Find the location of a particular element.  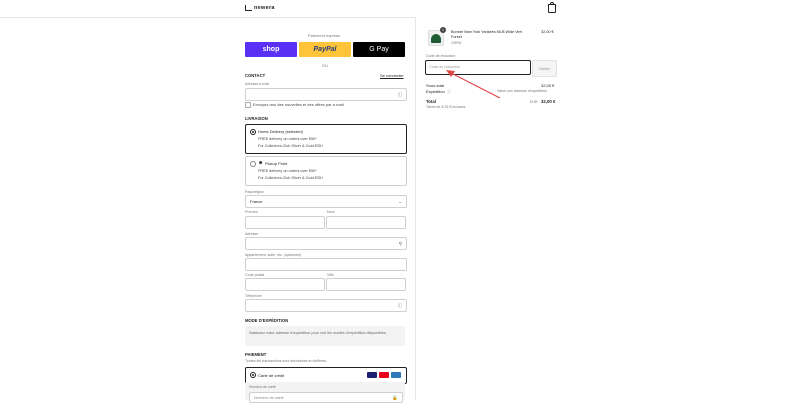

annotation-arrow-line is located at coordinates (475, 85).